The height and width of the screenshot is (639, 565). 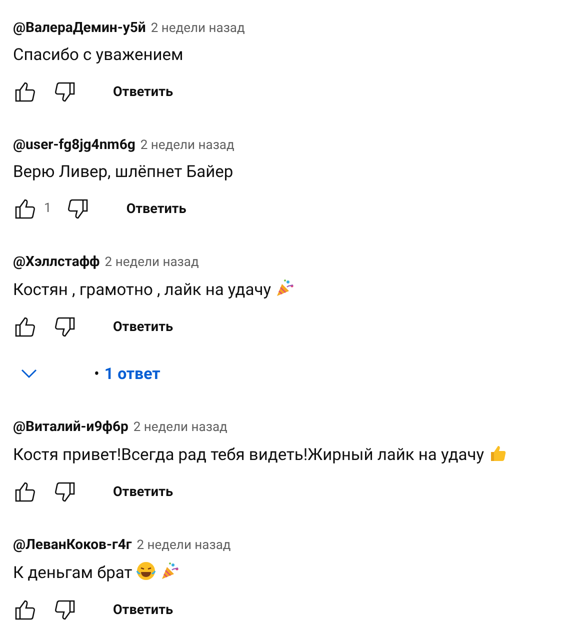 What do you see at coordinates (74, 145) in the screenshot?
I see `comment-author: @user-fg8jg4nm6g` at bounding box center [74, 145].